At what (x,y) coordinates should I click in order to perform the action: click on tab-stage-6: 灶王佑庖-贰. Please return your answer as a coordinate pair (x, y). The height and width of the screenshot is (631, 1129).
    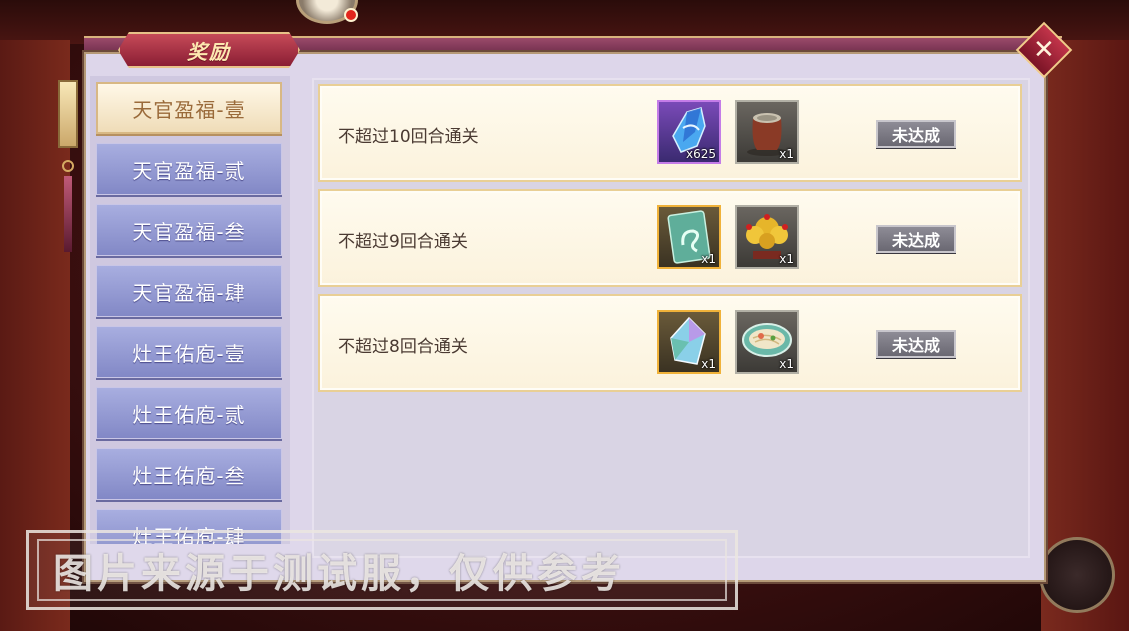
    Looking at the image, I should click on (189, 413).